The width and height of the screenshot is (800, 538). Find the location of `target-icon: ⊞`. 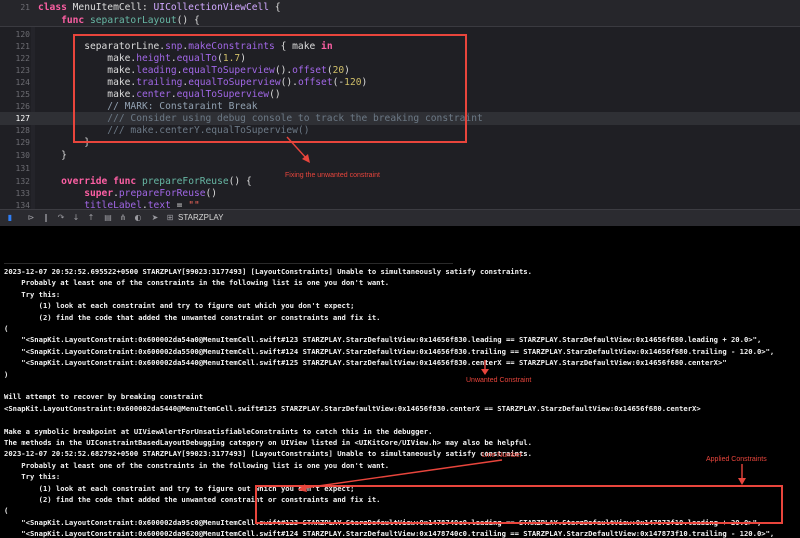

target-icon: ⊞ is located at coordinates (170, 218).